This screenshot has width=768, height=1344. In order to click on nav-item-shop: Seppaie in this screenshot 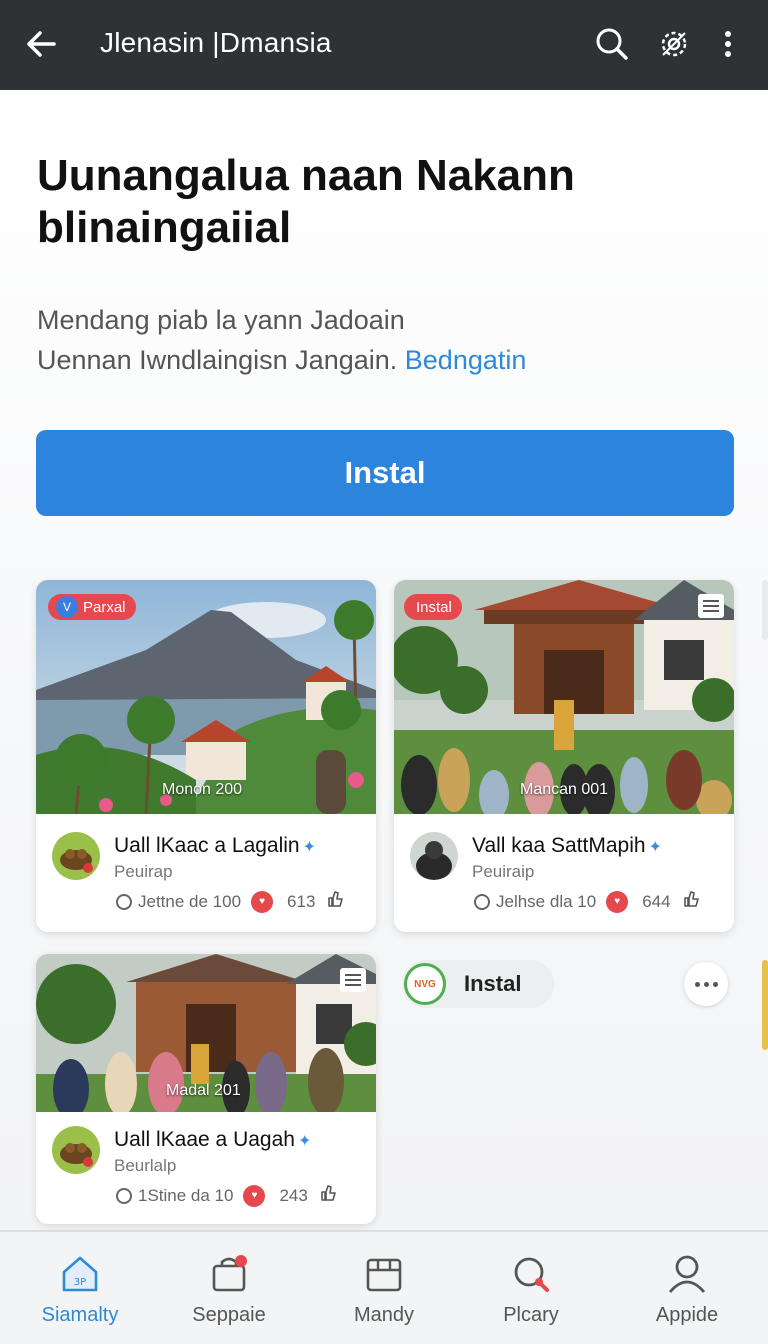, I will do `click(229, 1288)`.